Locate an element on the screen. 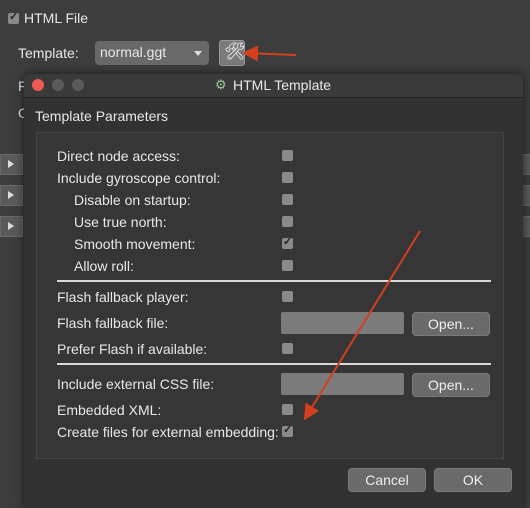  annotation-arrow-bottom is located at coordinates (362, 325).